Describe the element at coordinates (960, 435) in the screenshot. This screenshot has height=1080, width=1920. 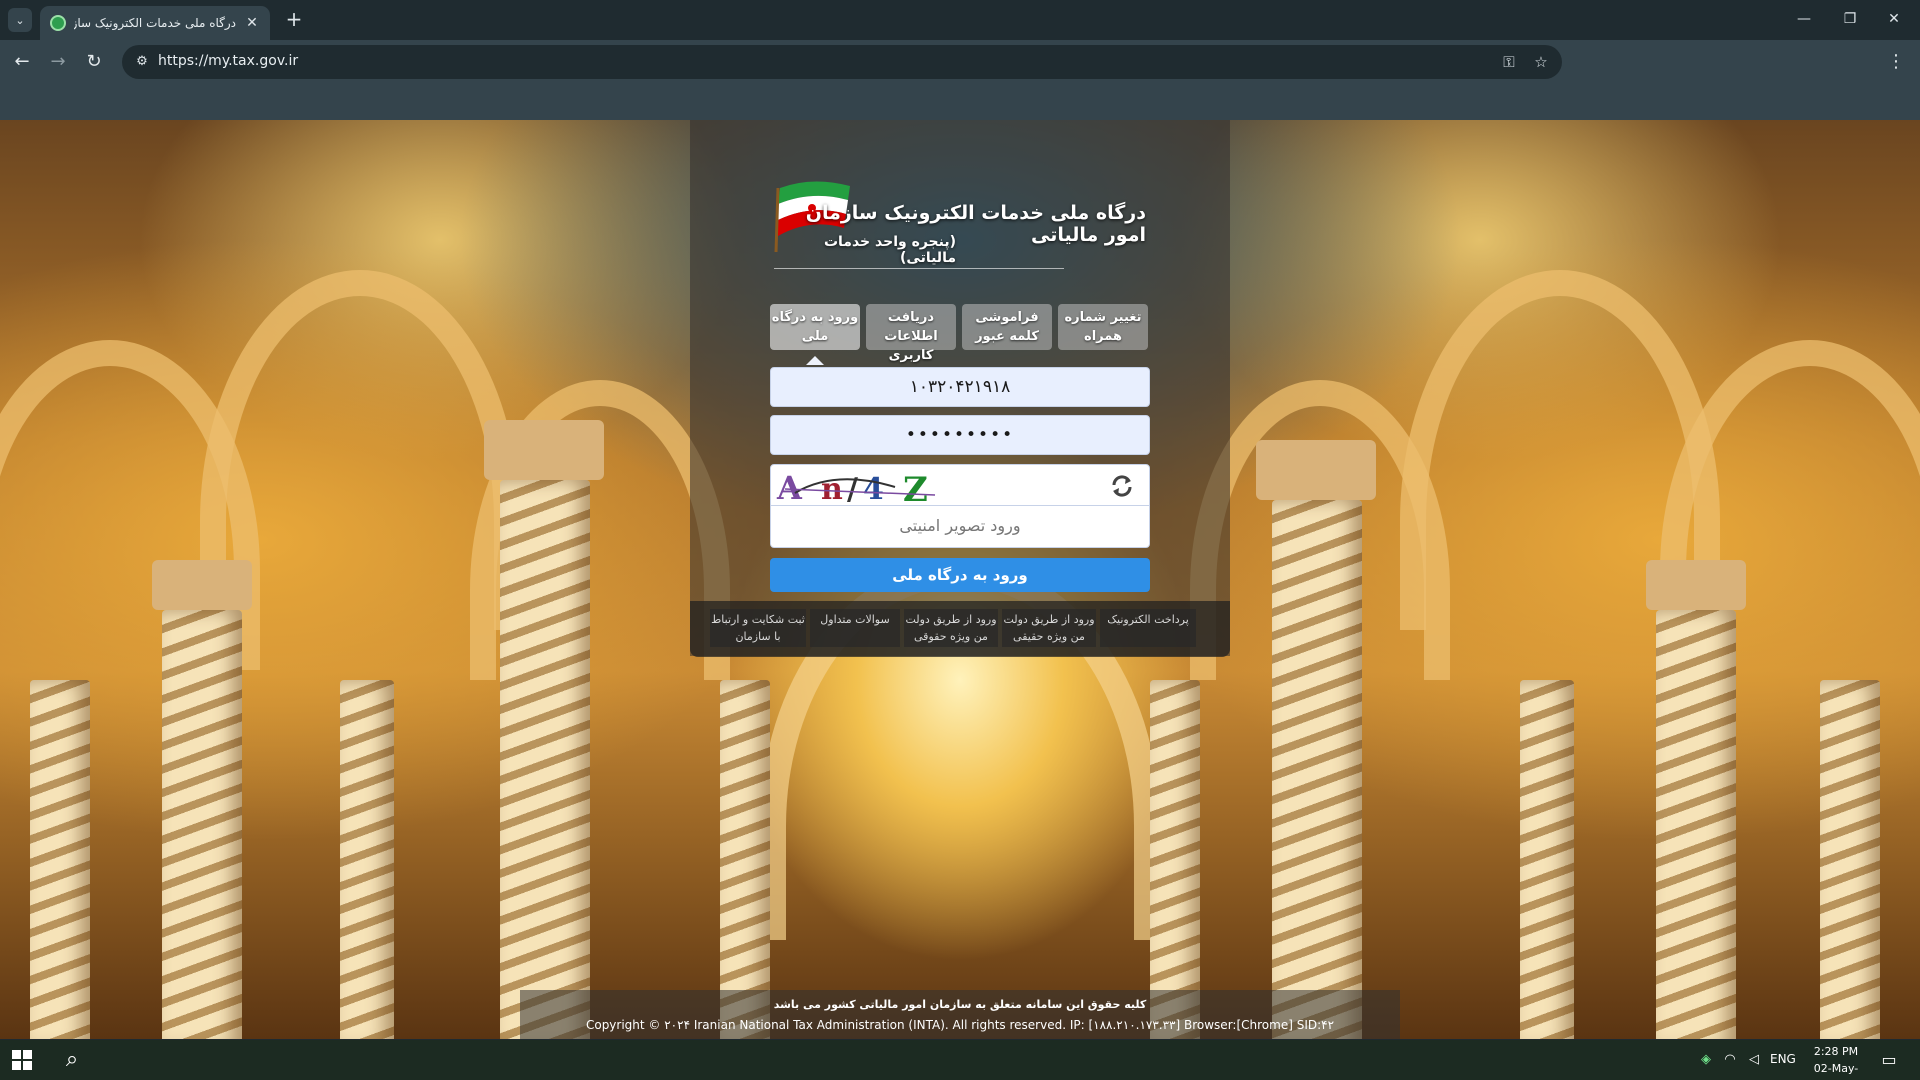
I see `password-field: •••••••••` at that location.